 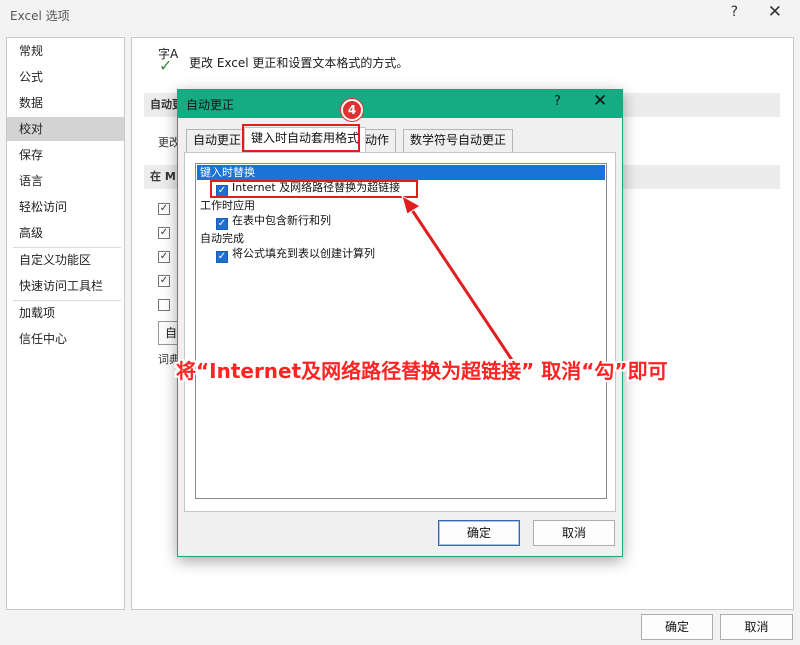 What do you see at coordinates (164, 305) in the screenshot?
I see `option-checkbox-unchecked` at bounding box center [164, 305].